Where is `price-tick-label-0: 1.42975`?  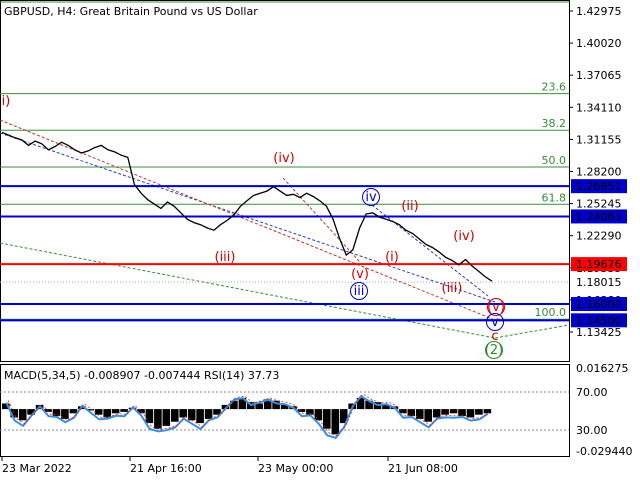 price-tick-label-0: 1.42975 is located at coordinates (599, 11).